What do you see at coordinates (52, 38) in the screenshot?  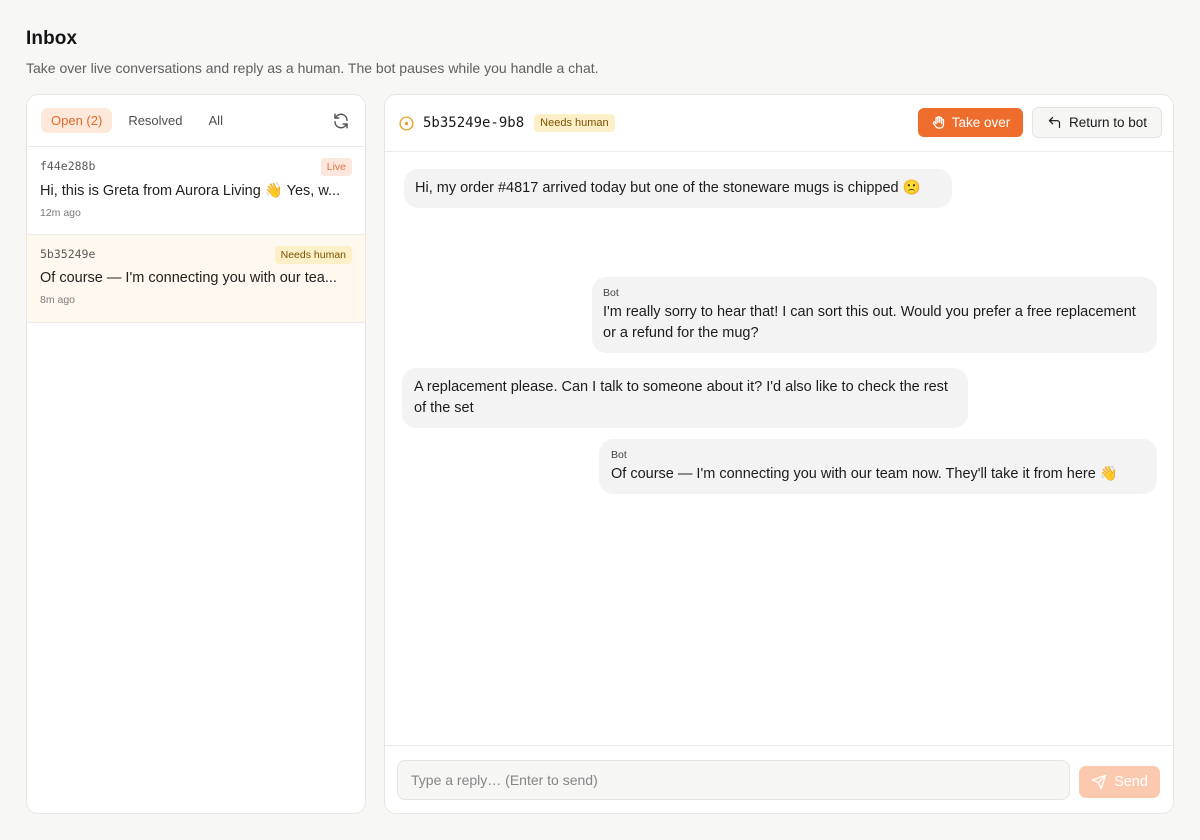 I see `page-title: Inbox` at bounding box center [52, 38].